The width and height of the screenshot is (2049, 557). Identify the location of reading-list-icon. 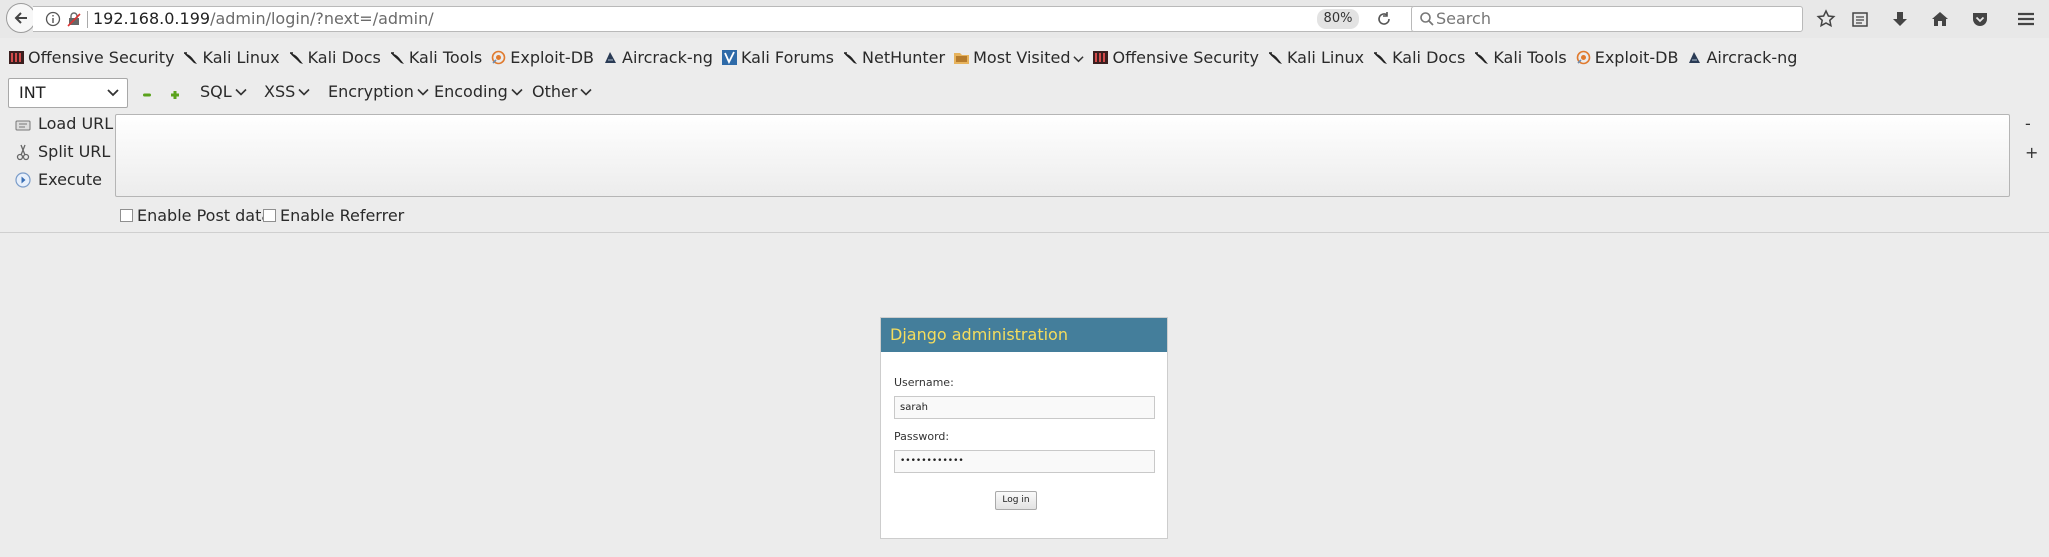
(1860, 19).